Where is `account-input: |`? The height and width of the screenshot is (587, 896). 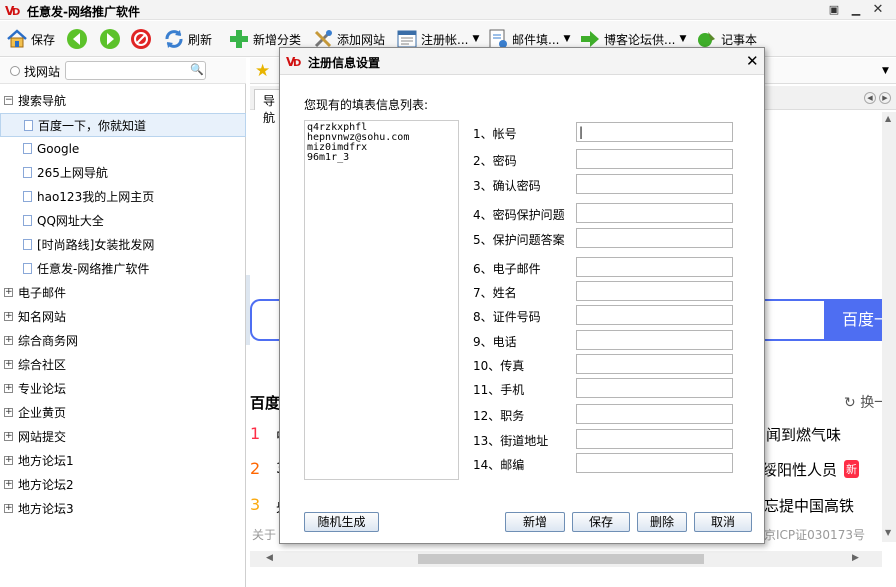 account-input: | is located at coordinates (654, 132).